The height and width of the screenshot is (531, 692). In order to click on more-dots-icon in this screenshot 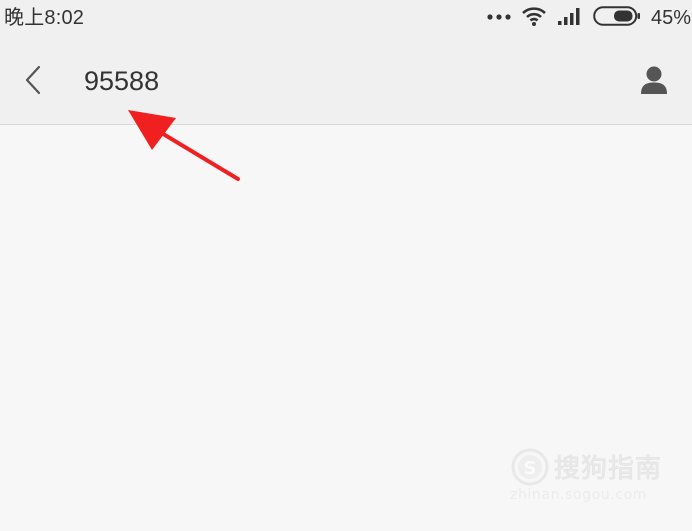, I will do `click(499, 18)`.